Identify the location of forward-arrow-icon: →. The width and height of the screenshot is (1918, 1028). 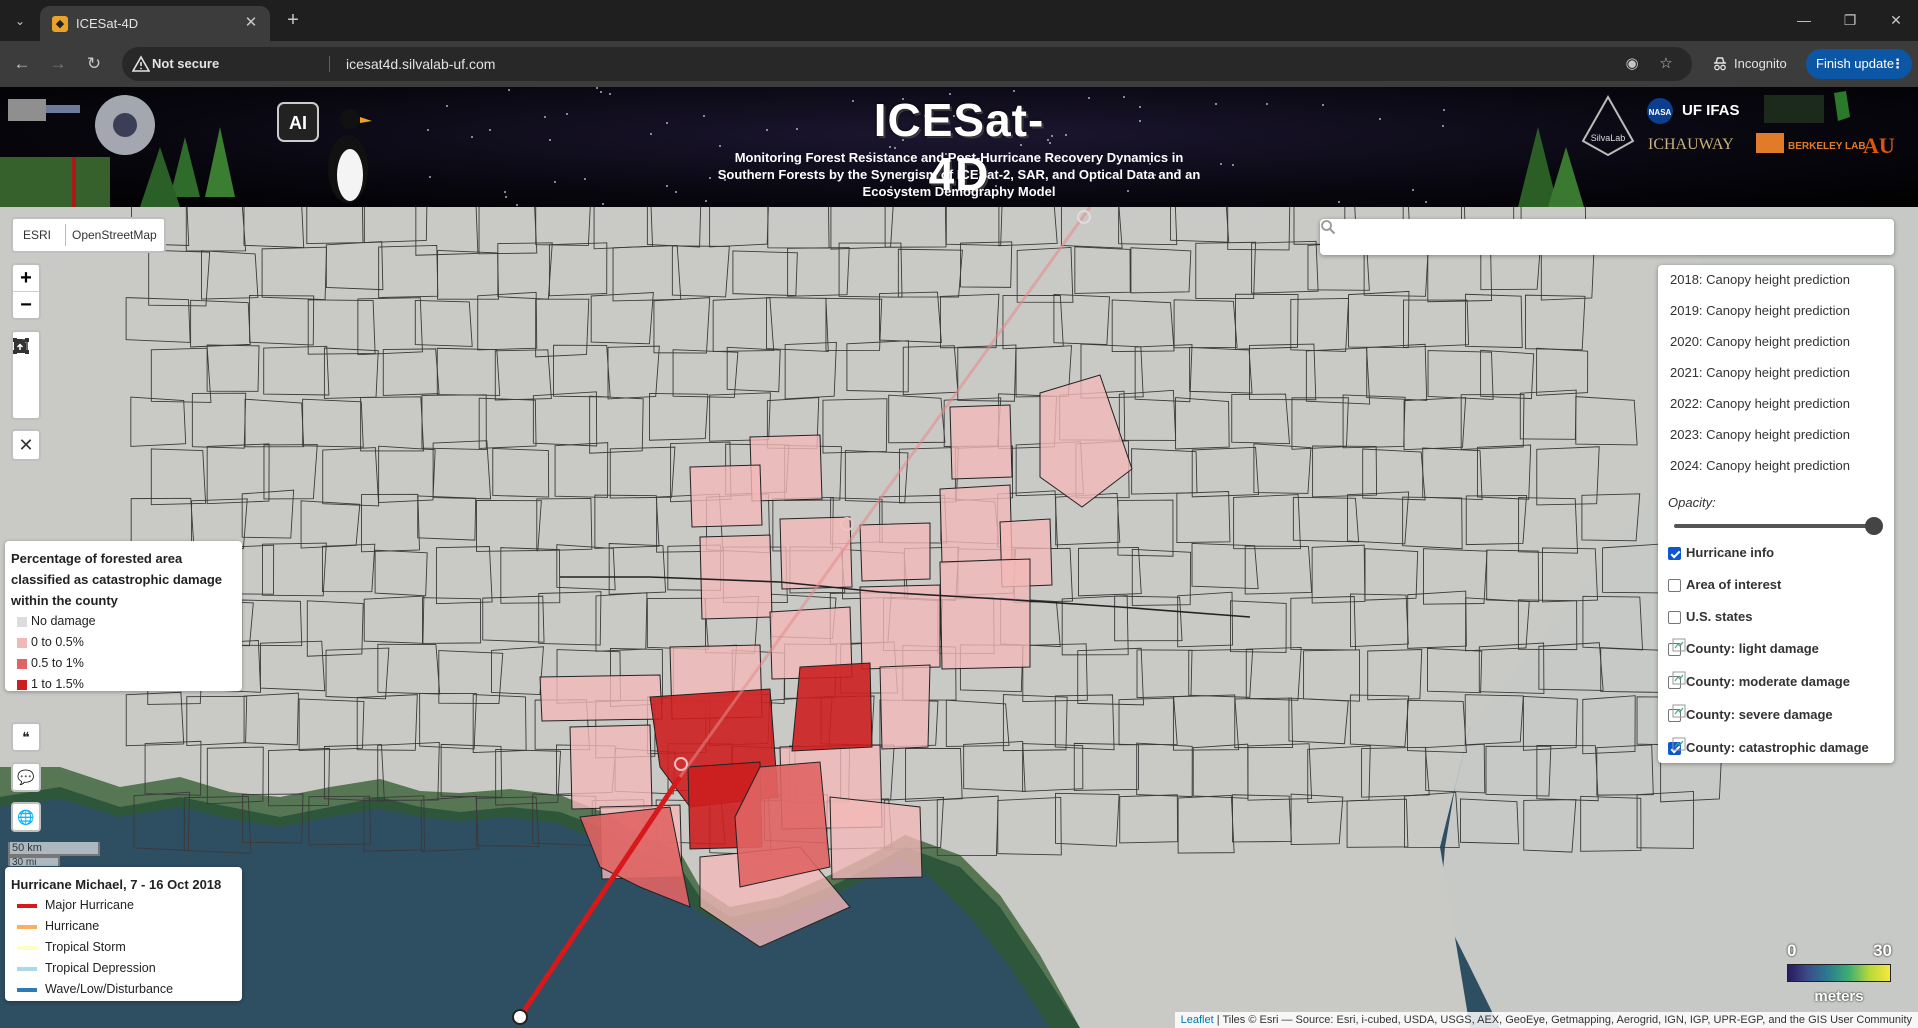
(58, 64).